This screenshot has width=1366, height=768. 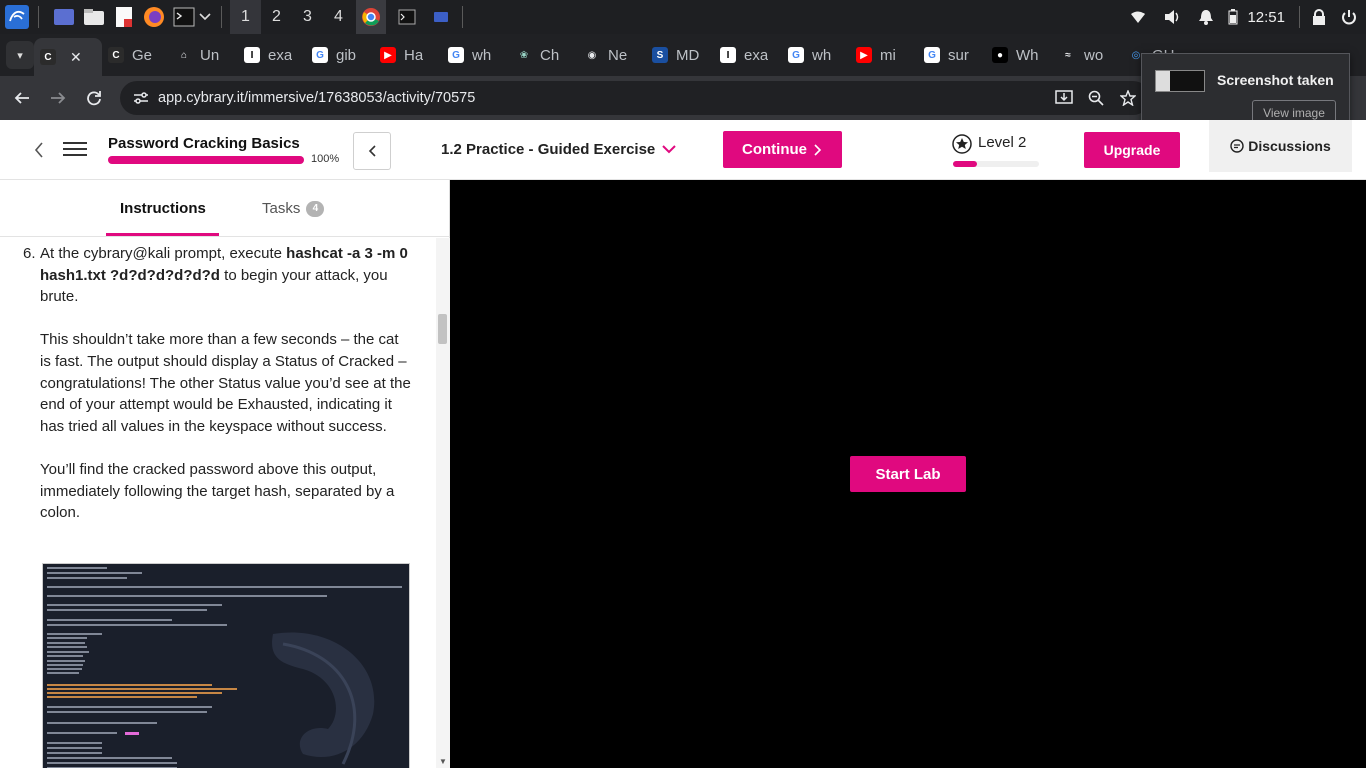 What do you see at coordinates (76, 57) in the screenshot?
I see `close-tab-icon: ✕` at bounding box center [76, 57].